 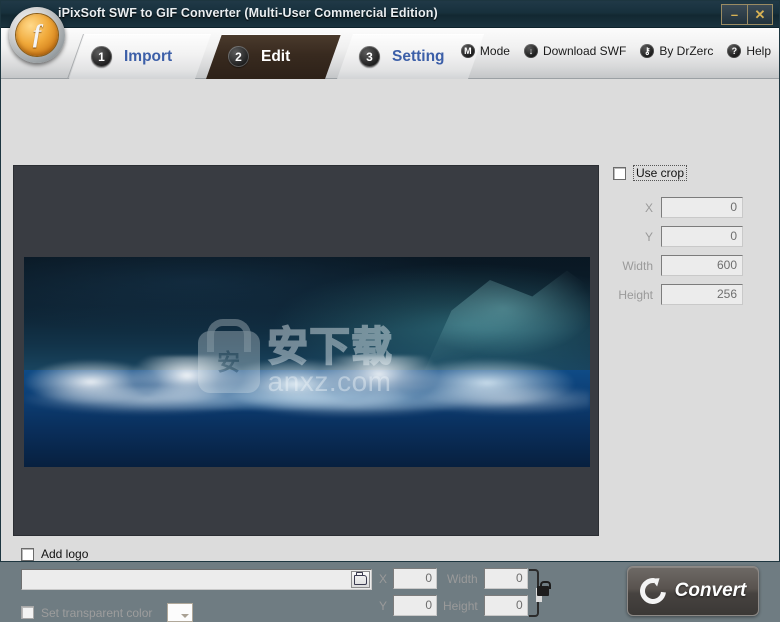 What do you see at coordinates (180, 612) in the screenshot?
I see `transparent-color-swatch` at bounding box center [180, 612].